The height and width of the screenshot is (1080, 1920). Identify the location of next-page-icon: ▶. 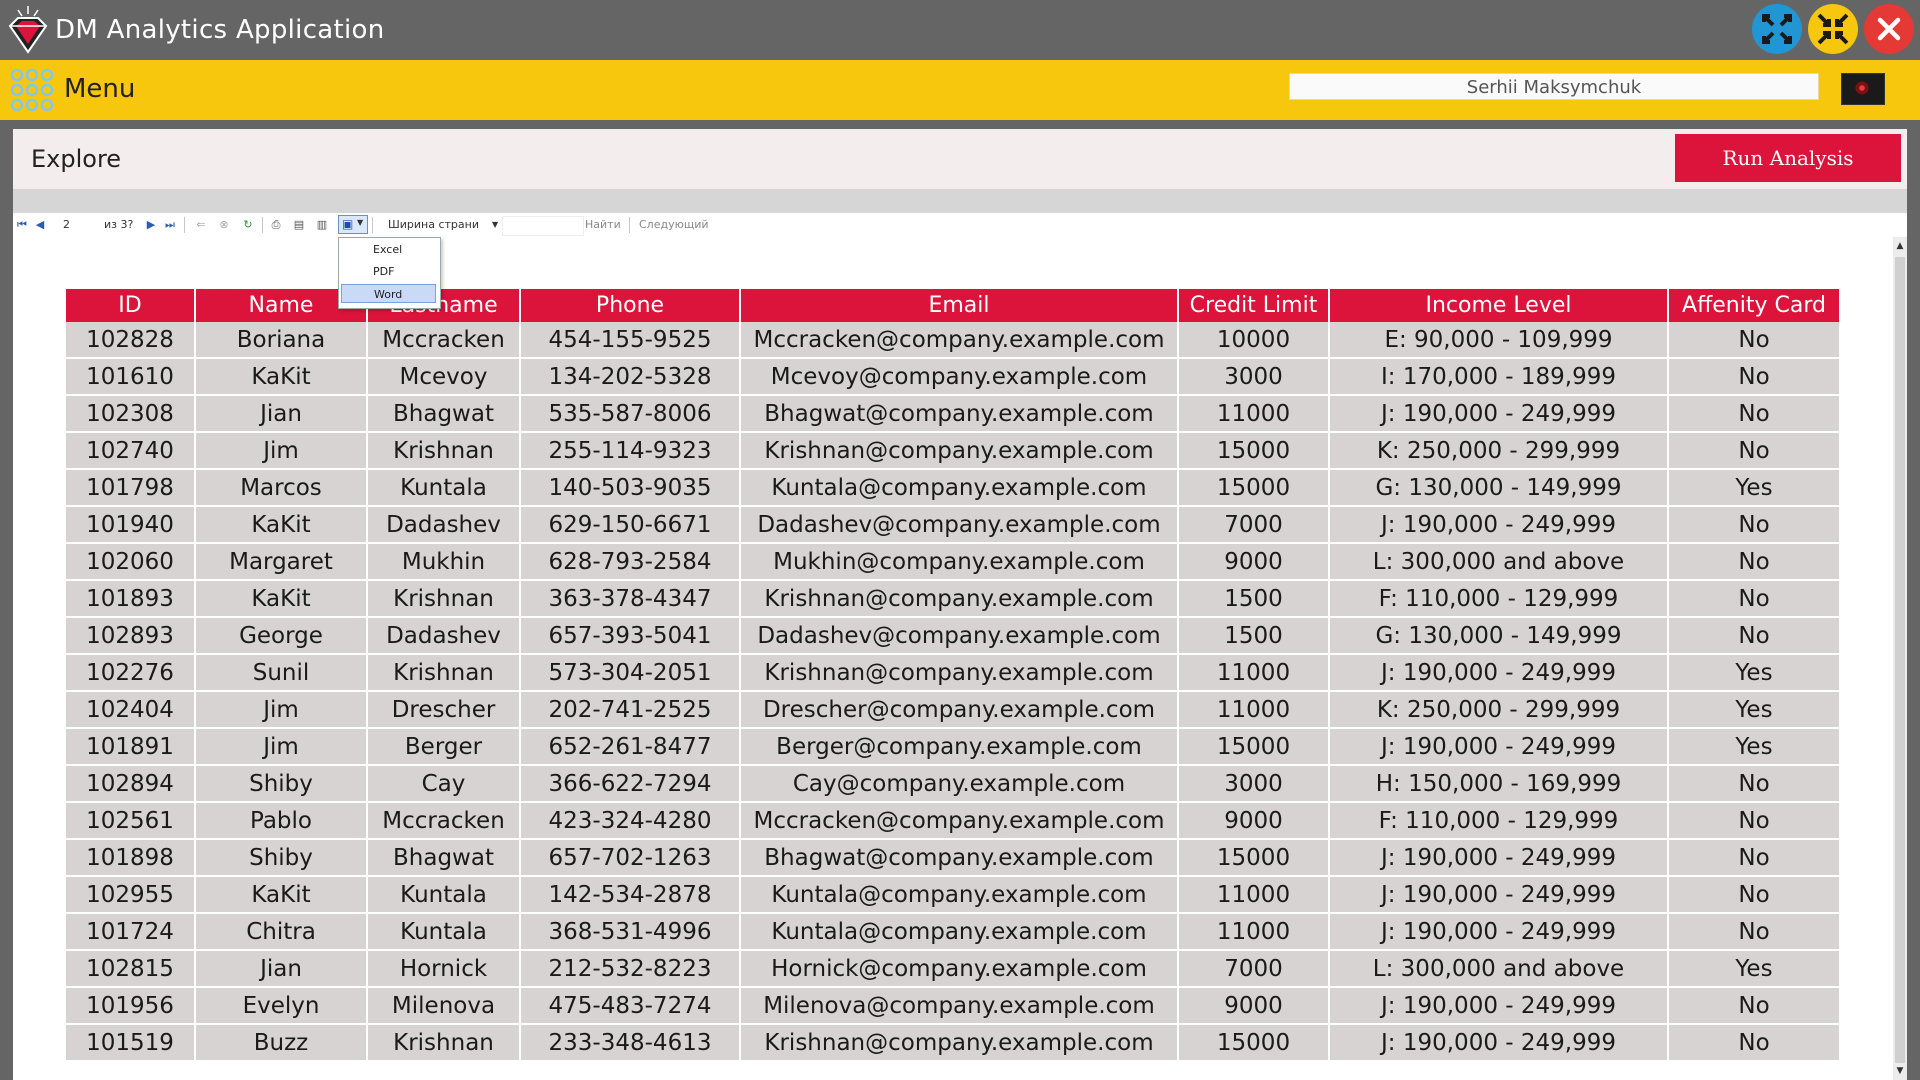
(151, 225).